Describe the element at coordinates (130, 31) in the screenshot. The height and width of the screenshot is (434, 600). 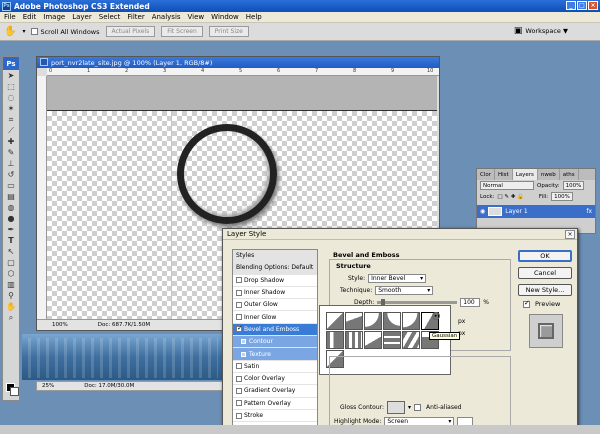
I see `actual-pixels-button: Actual Pixels` at that location.